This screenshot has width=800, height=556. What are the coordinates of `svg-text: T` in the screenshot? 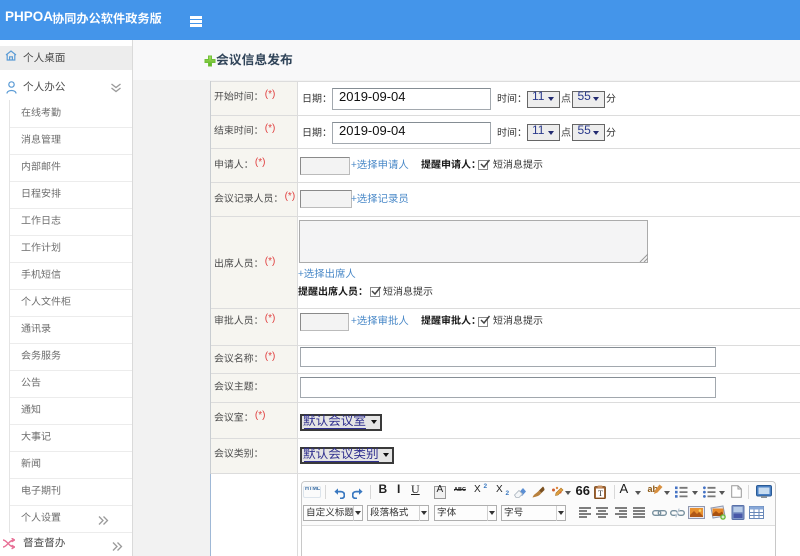 It's located at (600, 493).